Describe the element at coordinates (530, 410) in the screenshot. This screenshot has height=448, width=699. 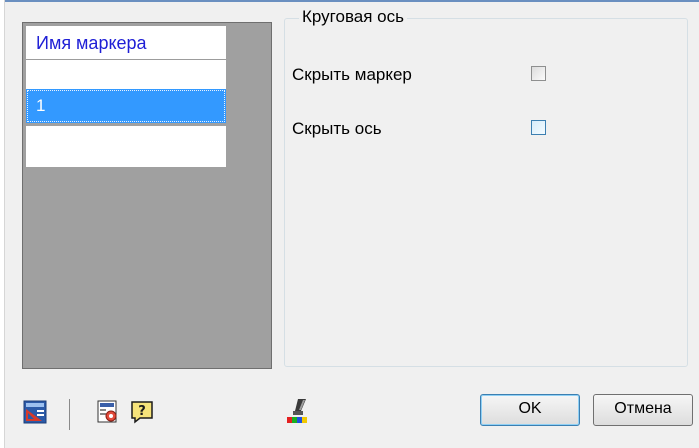
I see `ok-button: OK` at that location.